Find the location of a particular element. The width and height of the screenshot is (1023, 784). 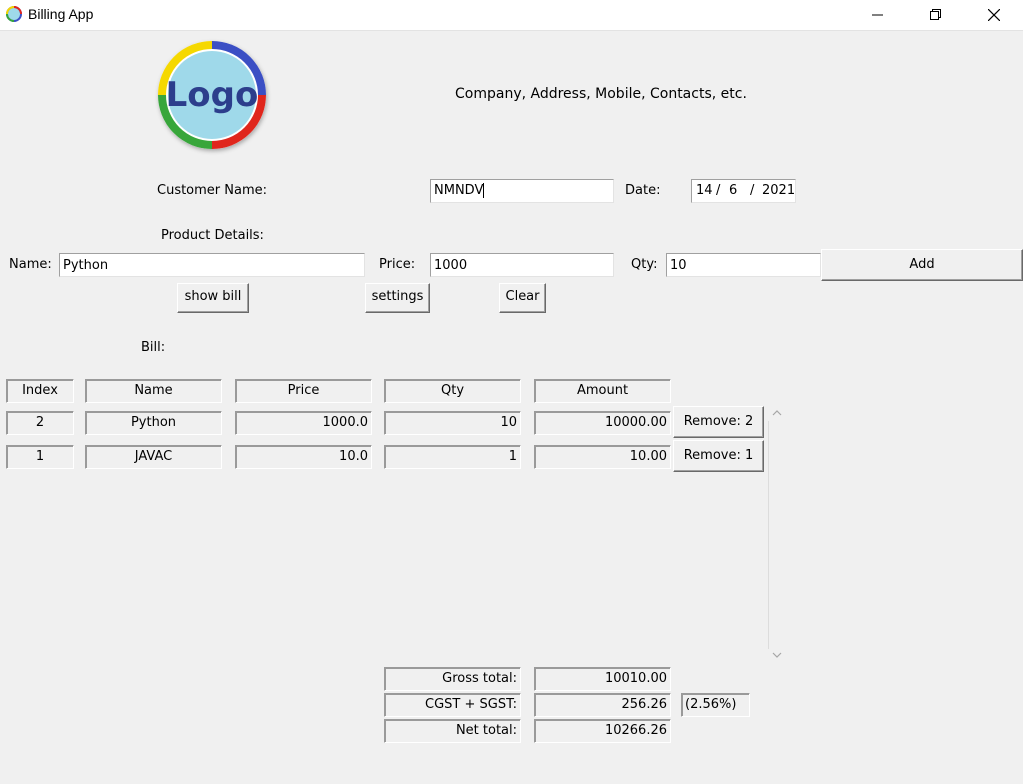

bill-label: Bill: is located at coordinates (153, 347).